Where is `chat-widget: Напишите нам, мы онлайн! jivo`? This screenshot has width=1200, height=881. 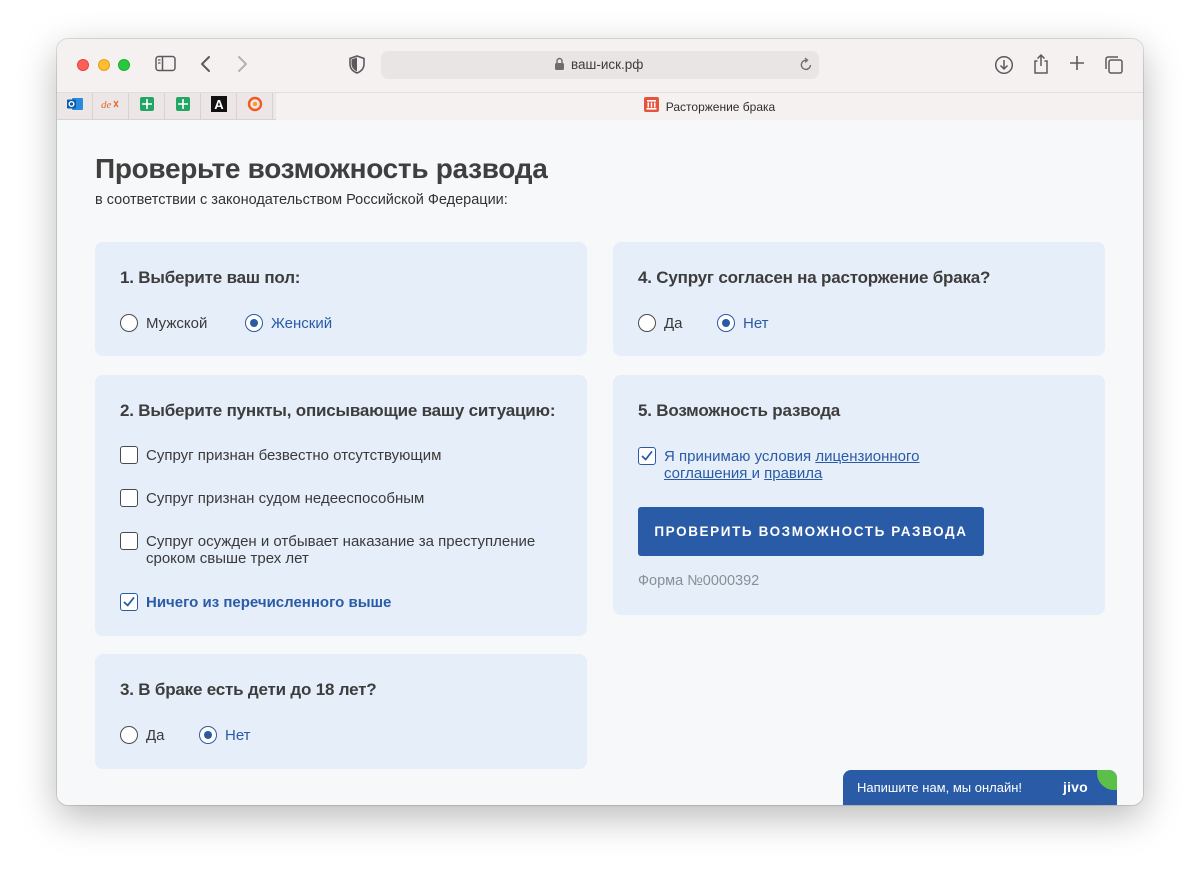 chat-widget: Напишите нам, мы онлайн! jivo is located at coordinates (980, 787).